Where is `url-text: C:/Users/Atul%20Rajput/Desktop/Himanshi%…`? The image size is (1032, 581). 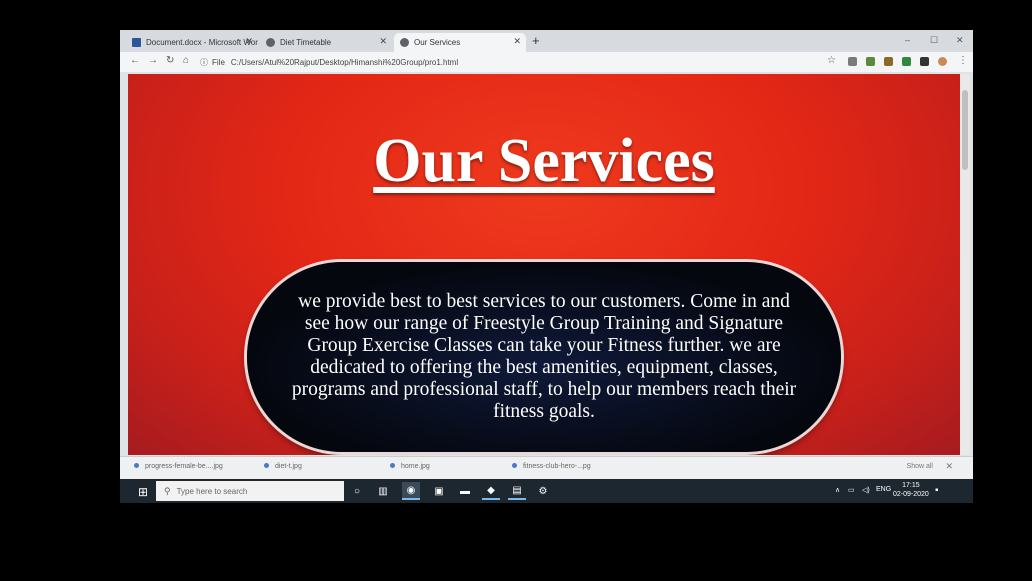 url-text: C:/Users/Atul%20Rajput/Desktop/Himanshi%… is located at coordinates (344, 62).